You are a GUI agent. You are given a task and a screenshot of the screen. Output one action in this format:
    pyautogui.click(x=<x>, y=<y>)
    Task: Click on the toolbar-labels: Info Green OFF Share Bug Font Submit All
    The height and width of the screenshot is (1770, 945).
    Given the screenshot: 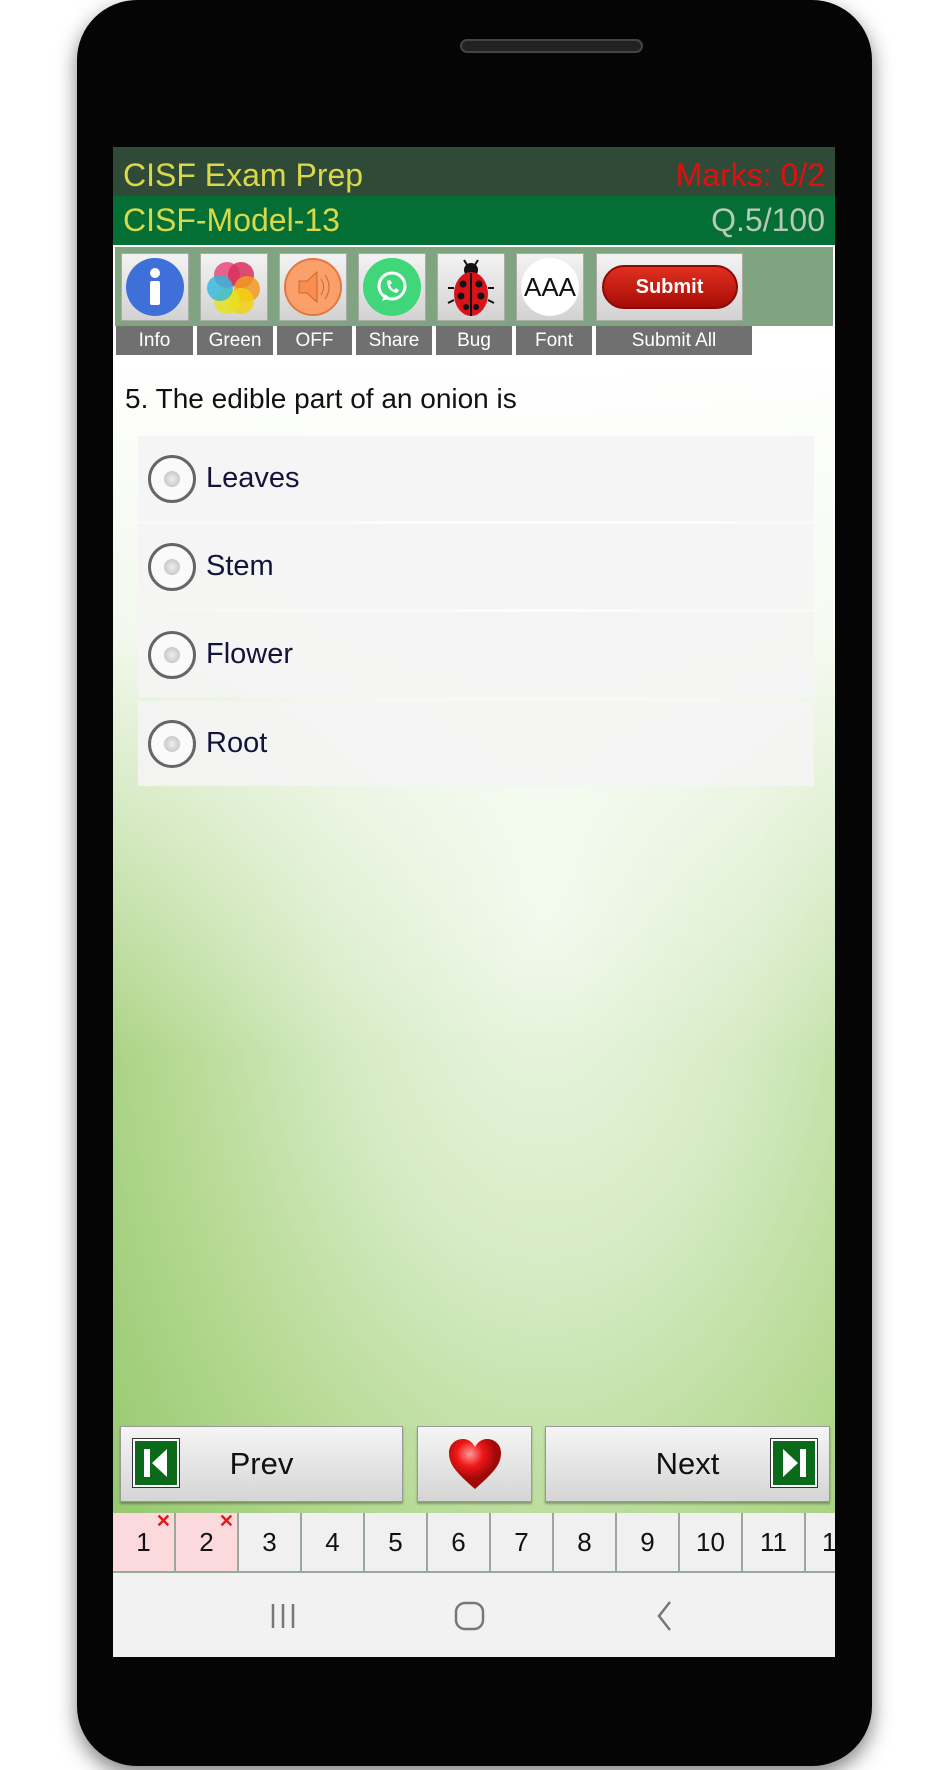 What is the action you would take?
    pyautogui.click(x=474, y=340)
    